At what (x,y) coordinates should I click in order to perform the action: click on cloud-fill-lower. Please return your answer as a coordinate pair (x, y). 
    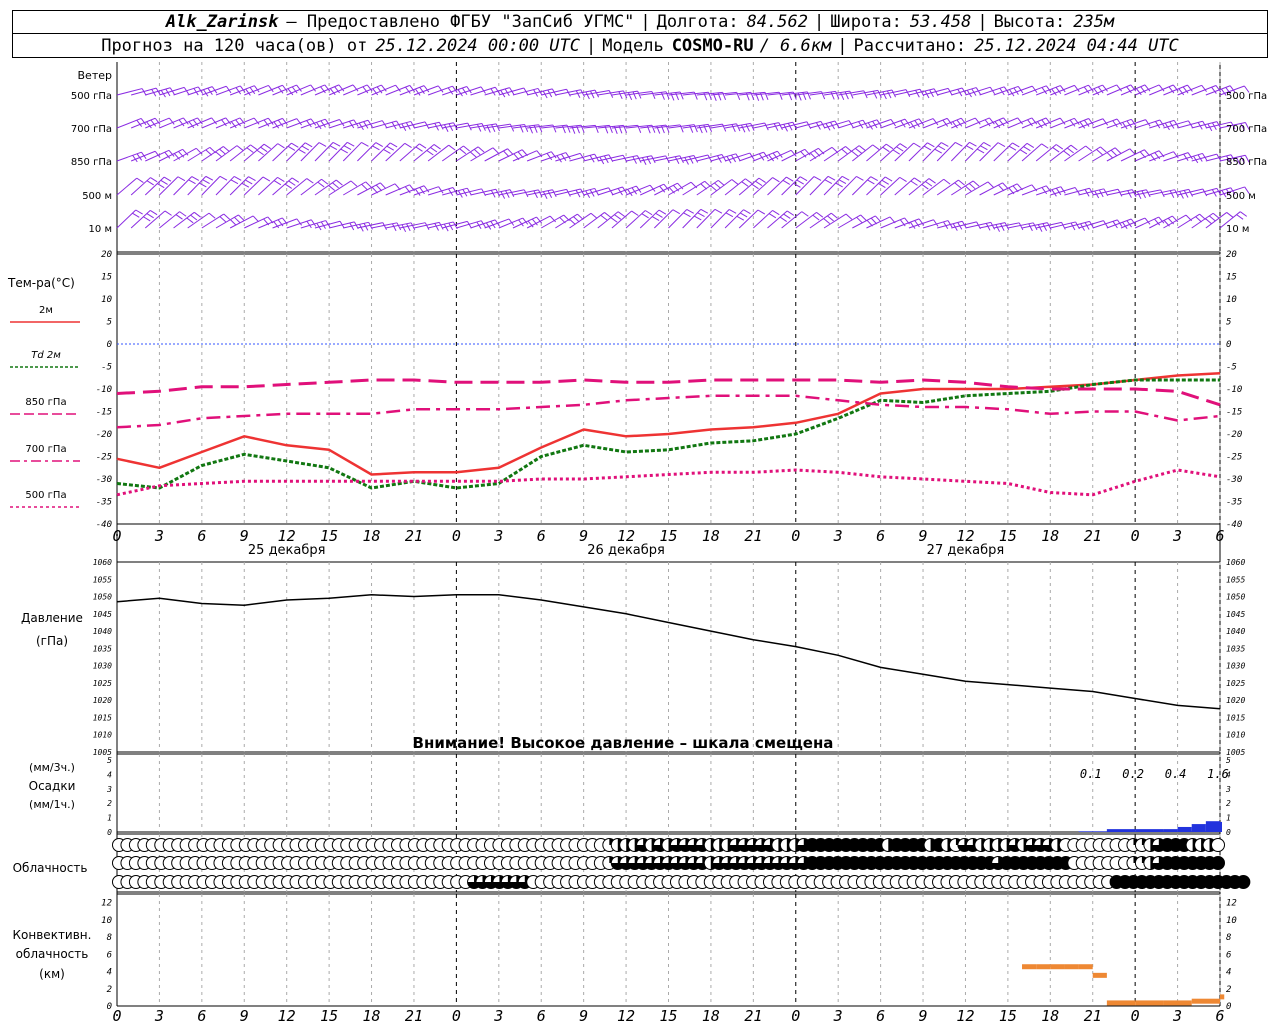
    Looking at the image, I should click on (1243, 882).